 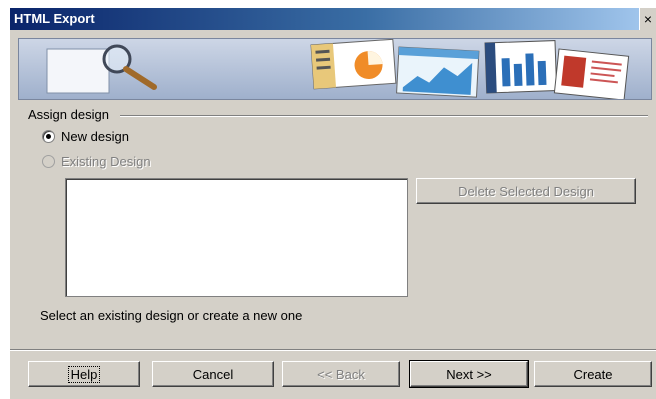 What do you see at coordinates (384, 116) in the screenshot?
I see `group-divider` at bounding box center [384, 116].